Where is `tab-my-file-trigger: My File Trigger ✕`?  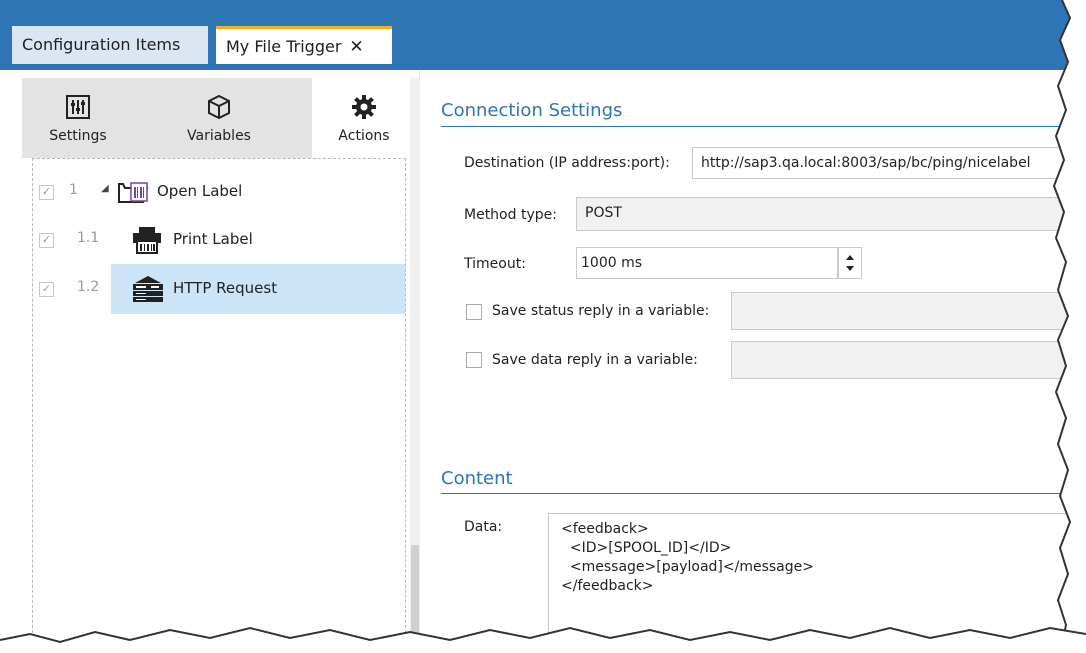 tab-my-file-trigger: My File Trigger ✕ is located at coordinates (304, 45).